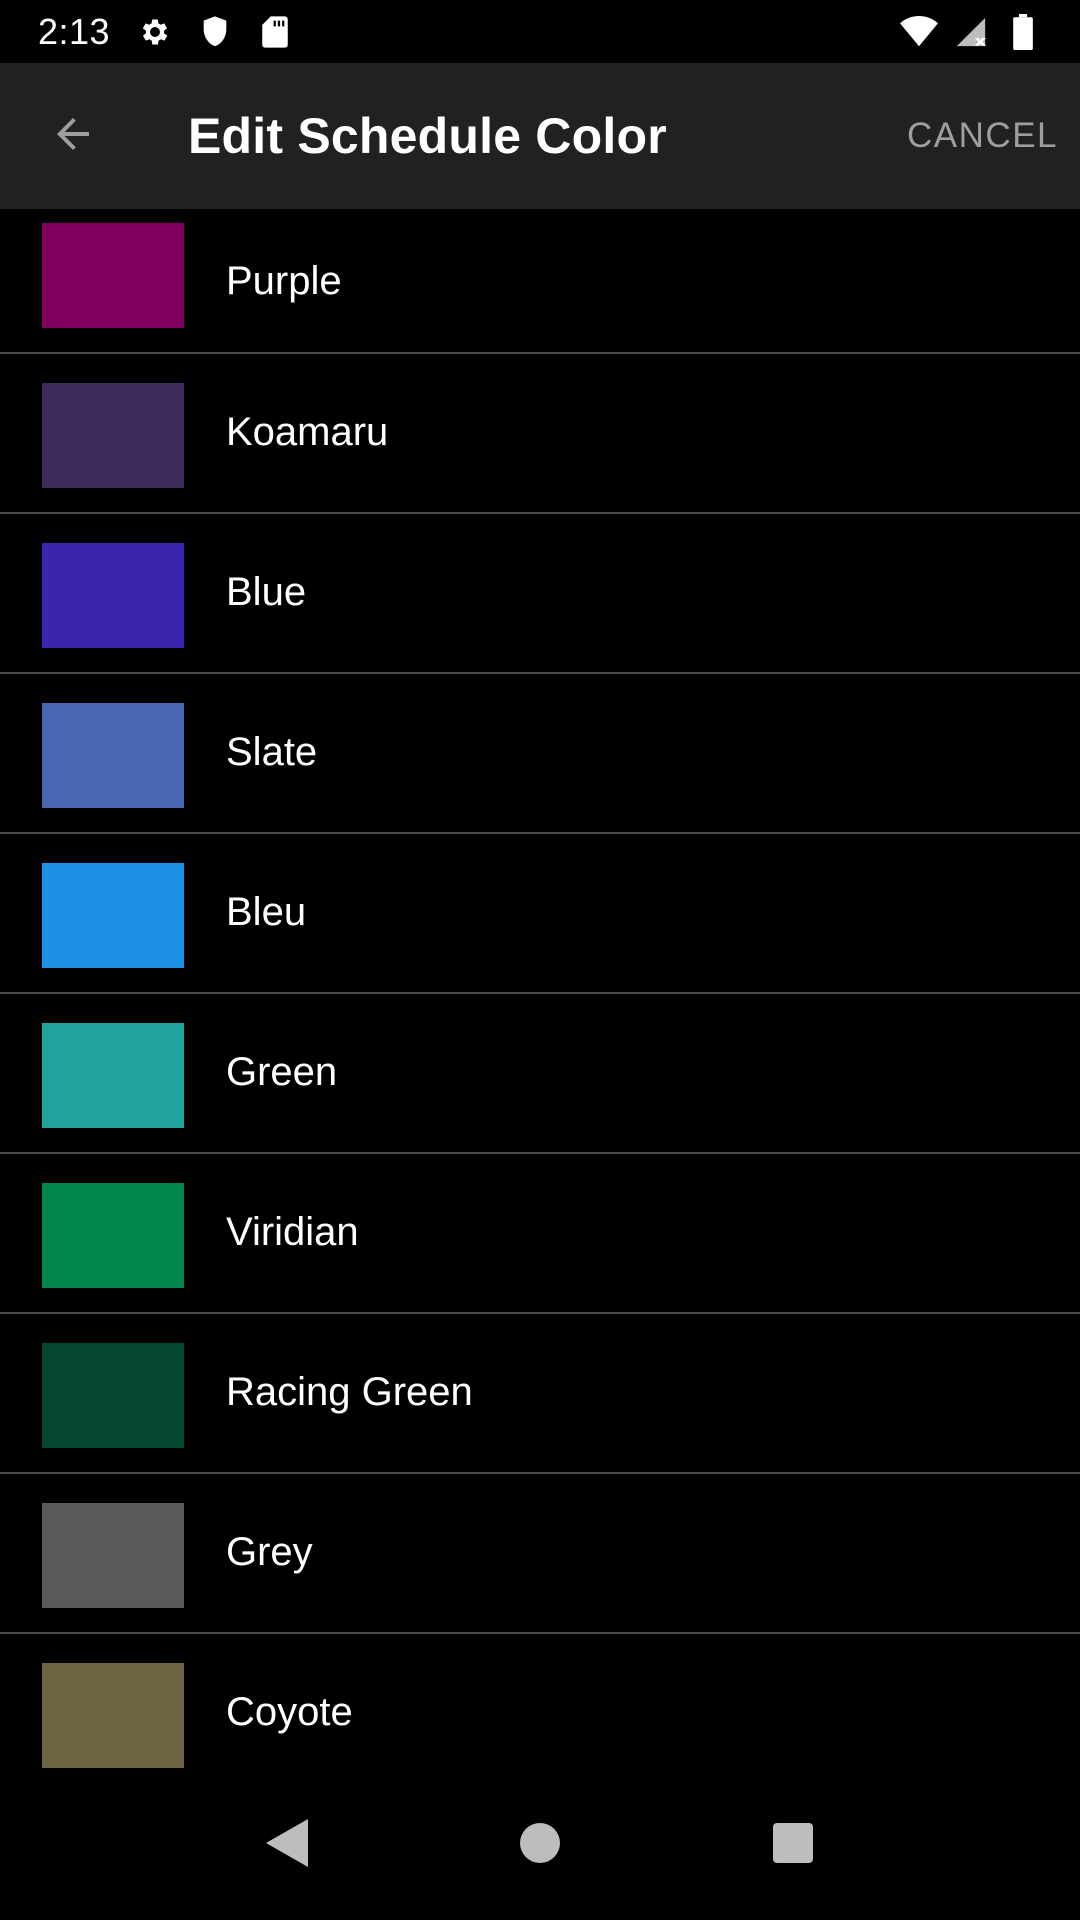  What do you see at coordinates (540, 1234) in the screenshot?
I see `color-row-viridian: Viridian` at bounding box center [540, 1234].